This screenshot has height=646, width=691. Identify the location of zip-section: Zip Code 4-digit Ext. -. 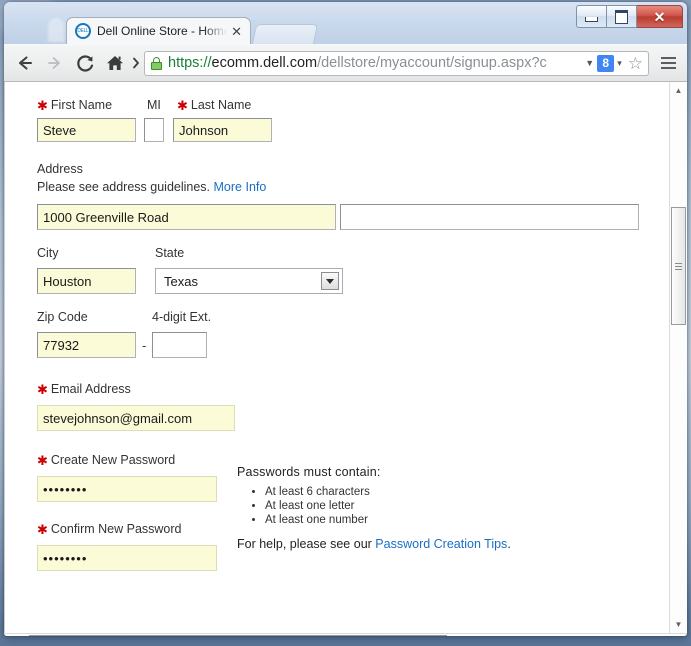
(353, 333).